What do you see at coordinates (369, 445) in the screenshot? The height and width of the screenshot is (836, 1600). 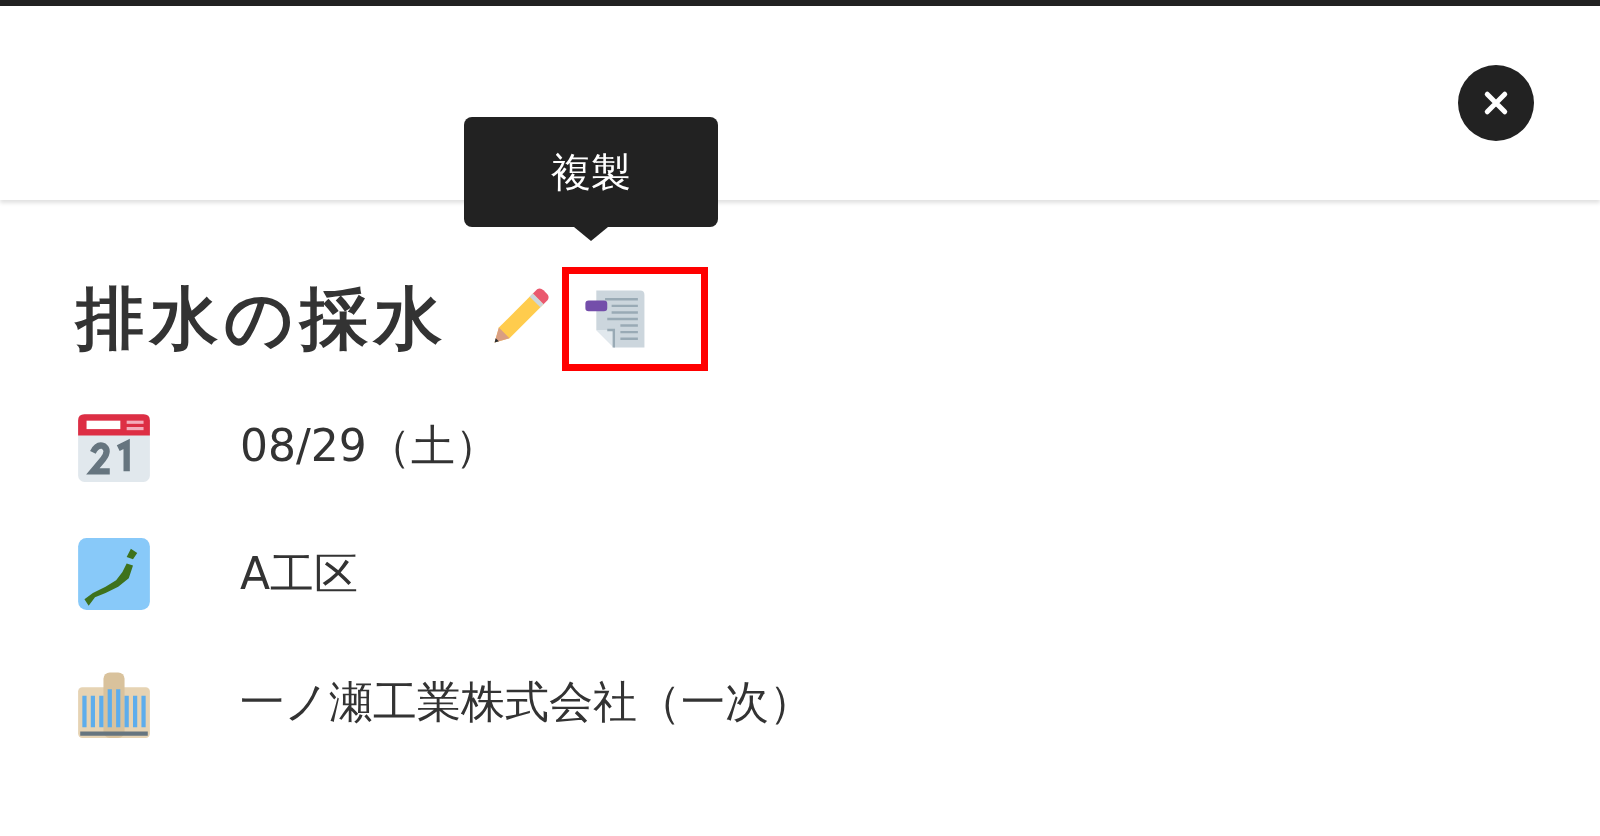 I see `detail-text: 08/29（土）` at bounding box center [369, 445].